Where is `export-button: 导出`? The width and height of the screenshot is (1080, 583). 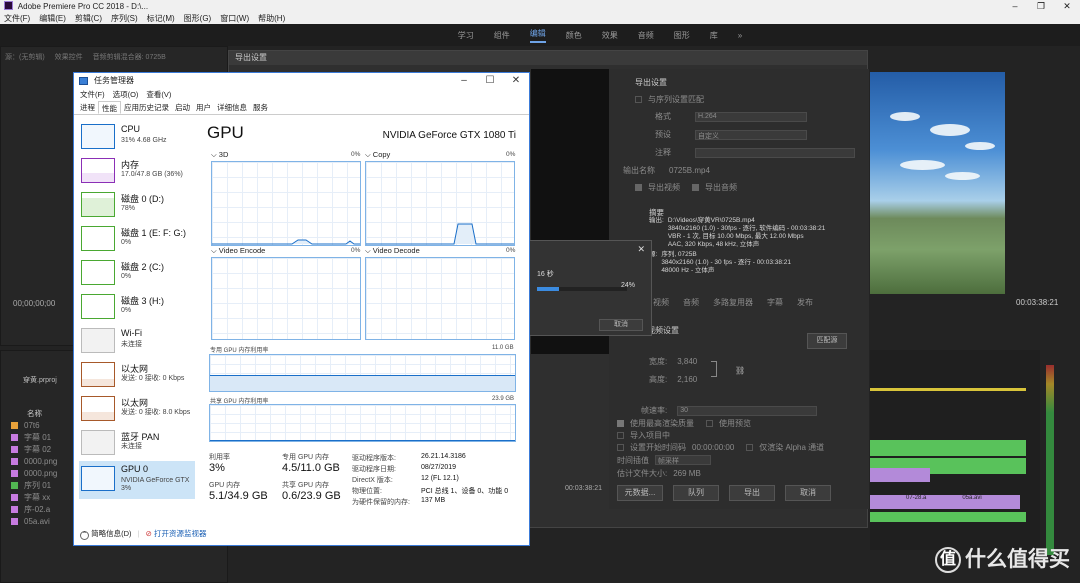
export-button: 导出 is located at coordinates (752, 493).